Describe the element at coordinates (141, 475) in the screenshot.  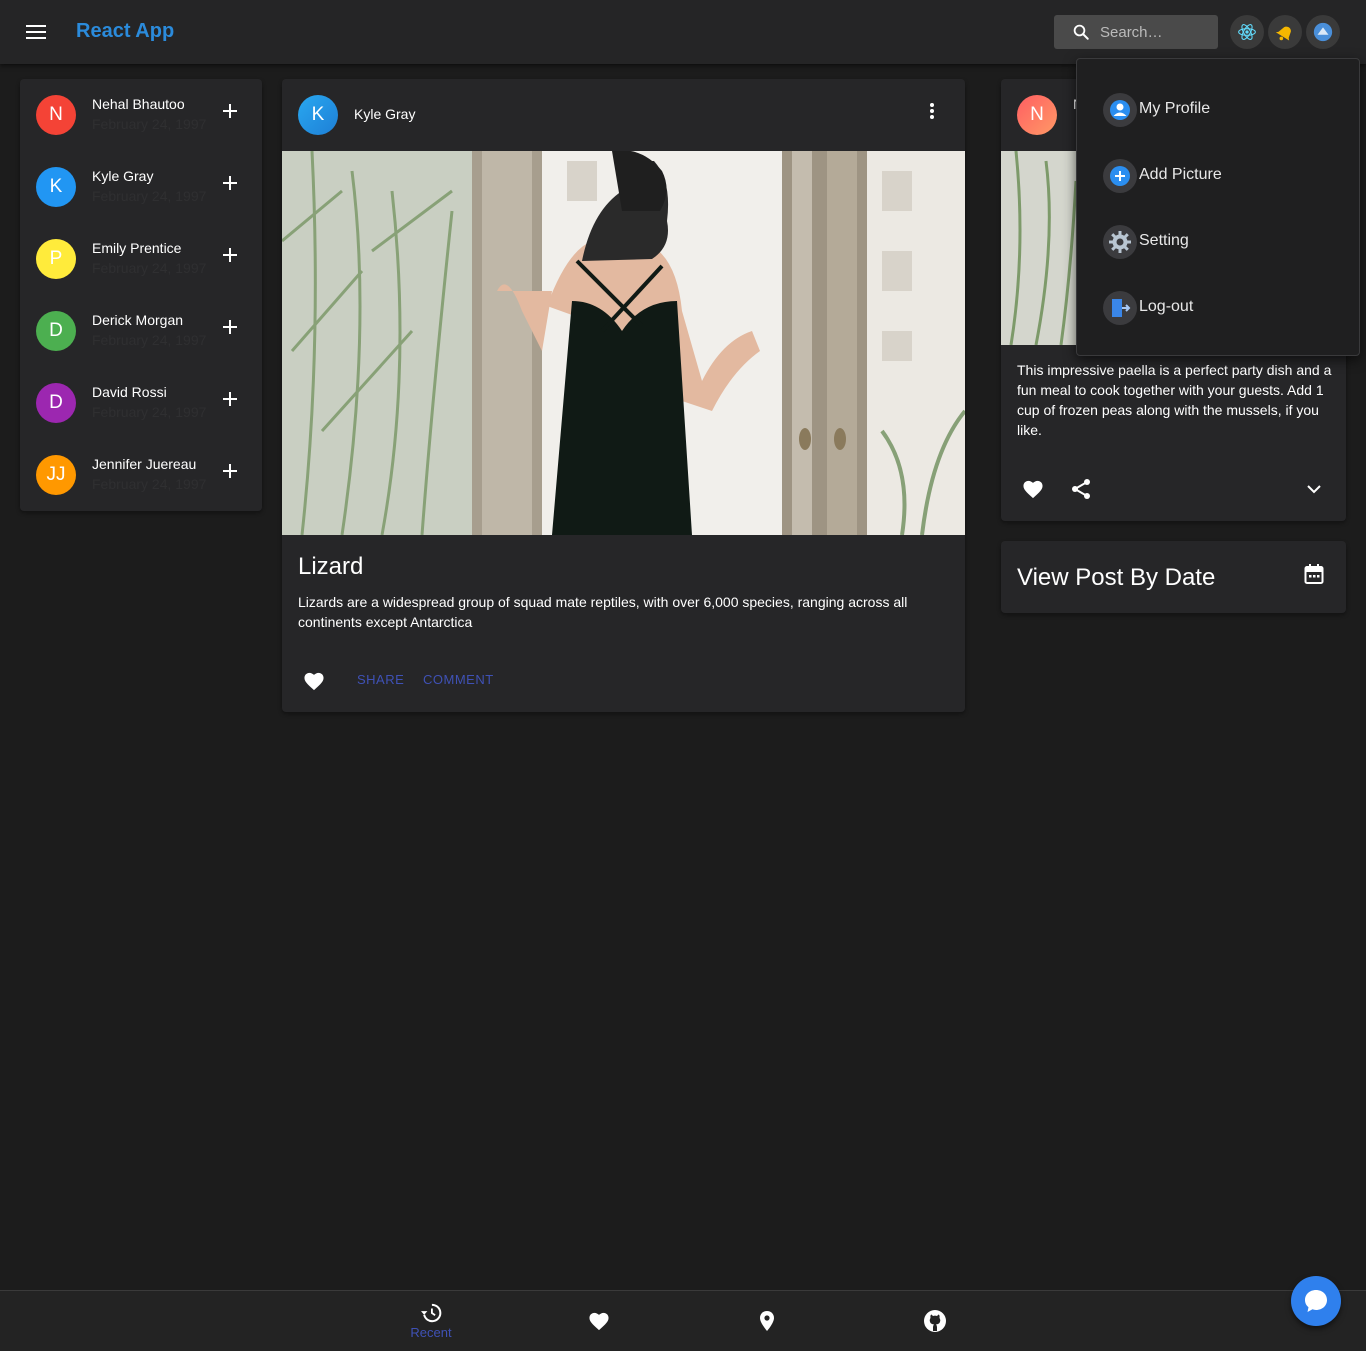
I see `list-item: JJ Jennifer Juereau February 24, 1997` at that location.